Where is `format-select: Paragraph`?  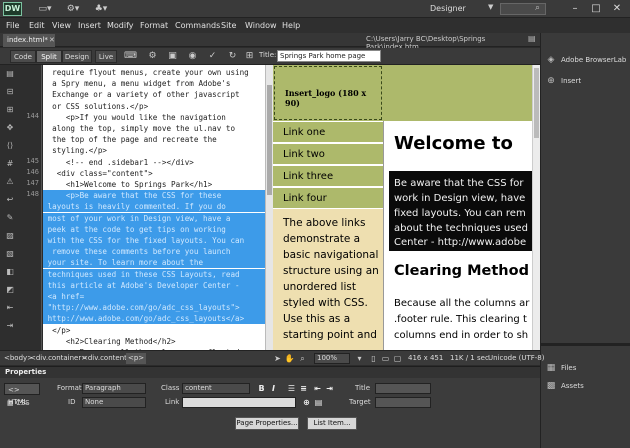 format-select: Paragraph is located at coordinates (114, 388).